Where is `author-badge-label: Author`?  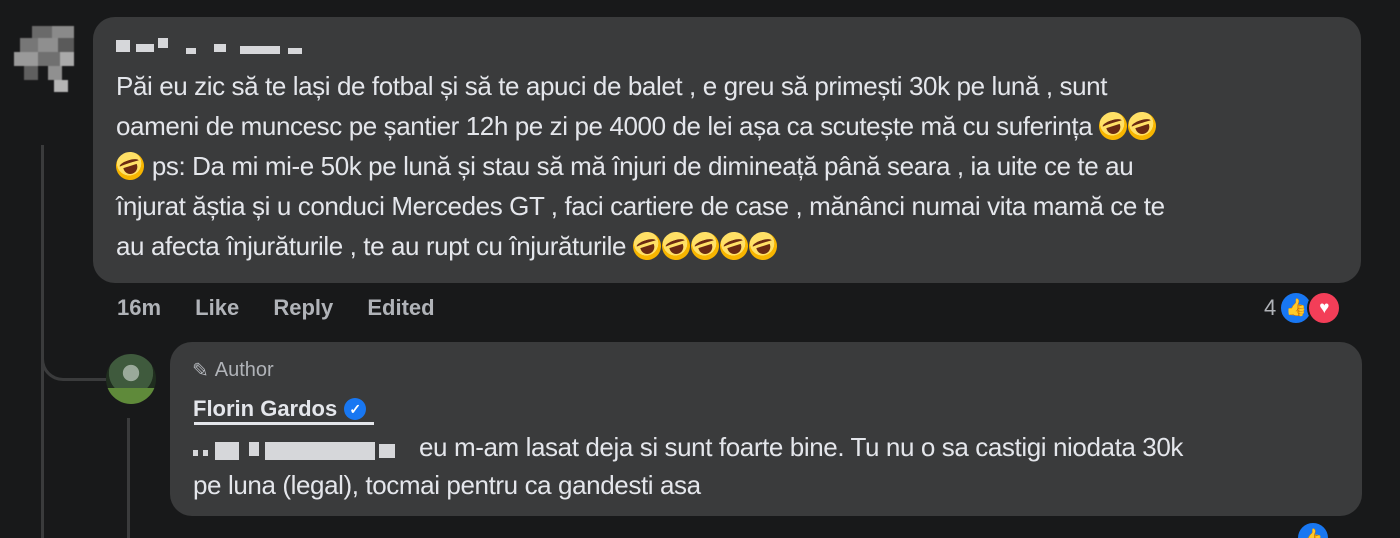 author-badge-label: Author is located at coordinates (244, 370).